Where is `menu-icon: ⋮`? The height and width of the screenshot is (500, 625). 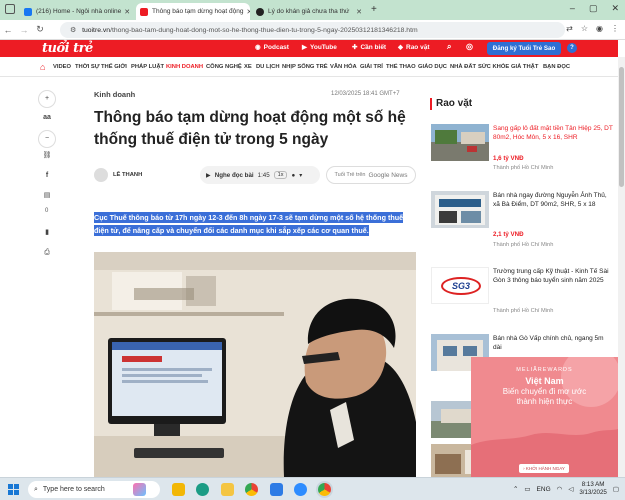
menu-icon: ⋮ is located at coordinates (615, 28).